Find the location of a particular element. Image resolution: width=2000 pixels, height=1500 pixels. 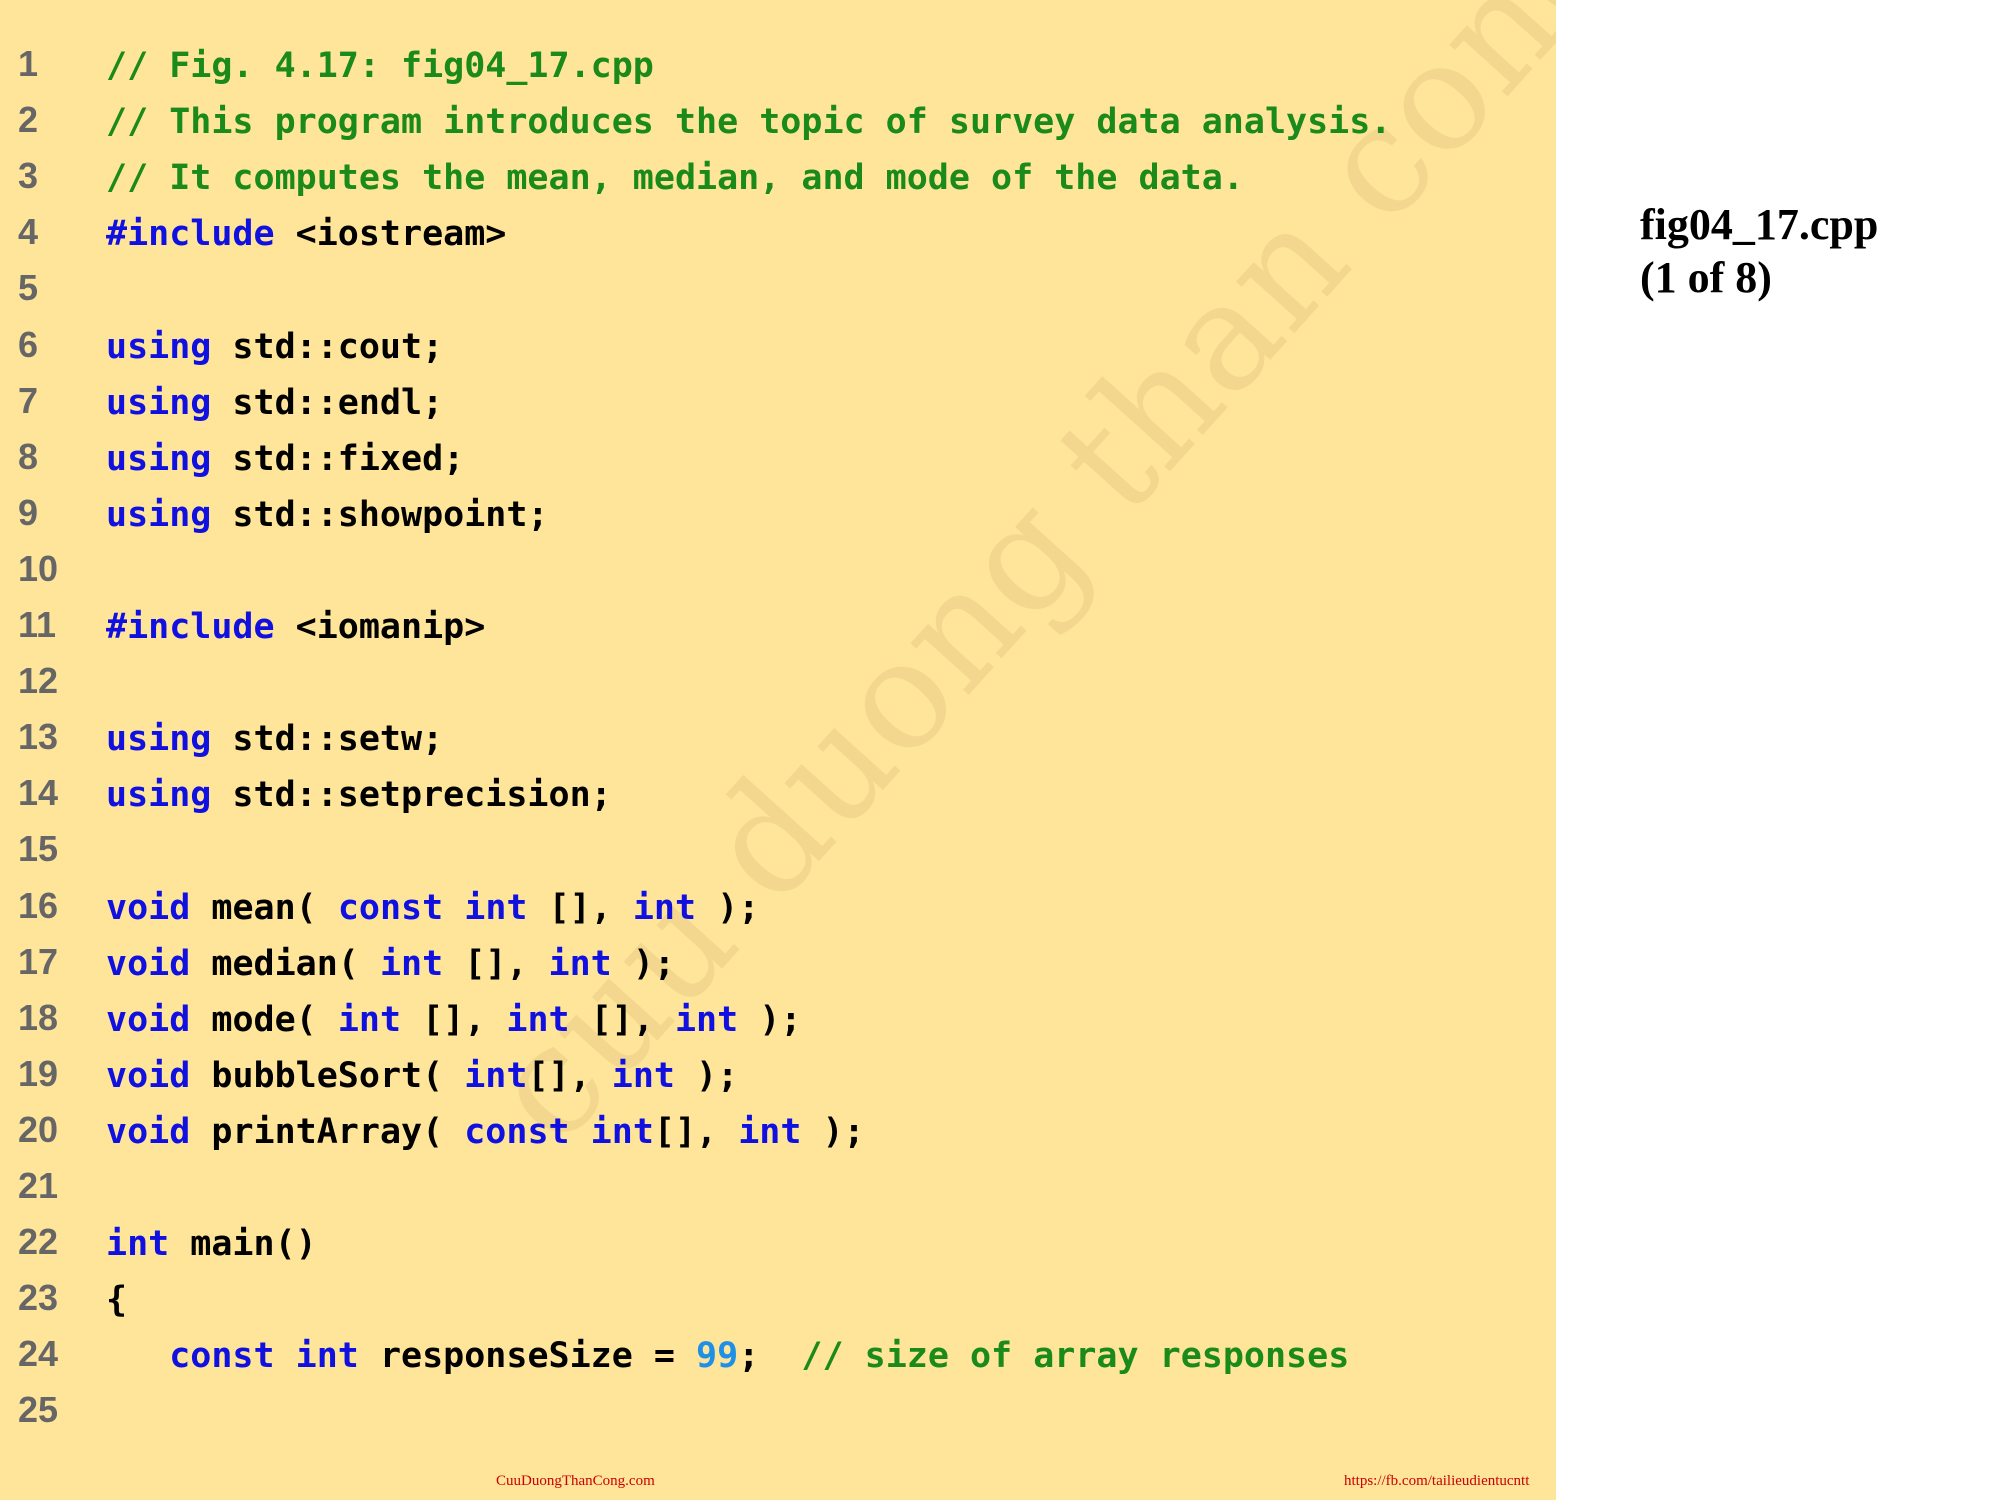

line-number: 9 is located at coordinates (28, 512).